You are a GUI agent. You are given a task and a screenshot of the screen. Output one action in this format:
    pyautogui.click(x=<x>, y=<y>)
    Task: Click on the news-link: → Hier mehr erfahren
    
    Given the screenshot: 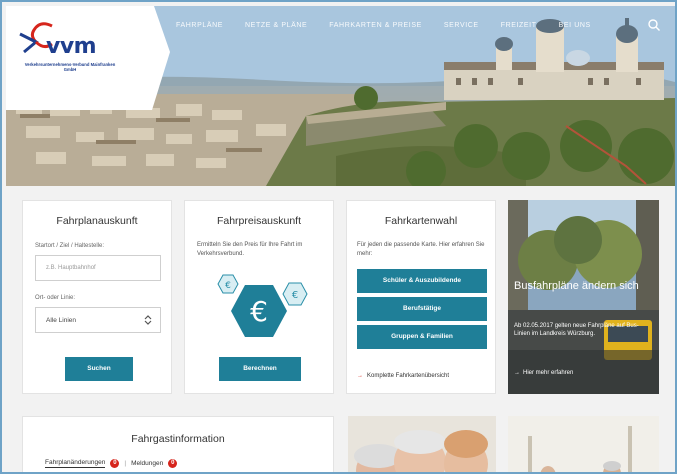 What is the action you would take?
    pyautogui.click(x=543, y=373)
    